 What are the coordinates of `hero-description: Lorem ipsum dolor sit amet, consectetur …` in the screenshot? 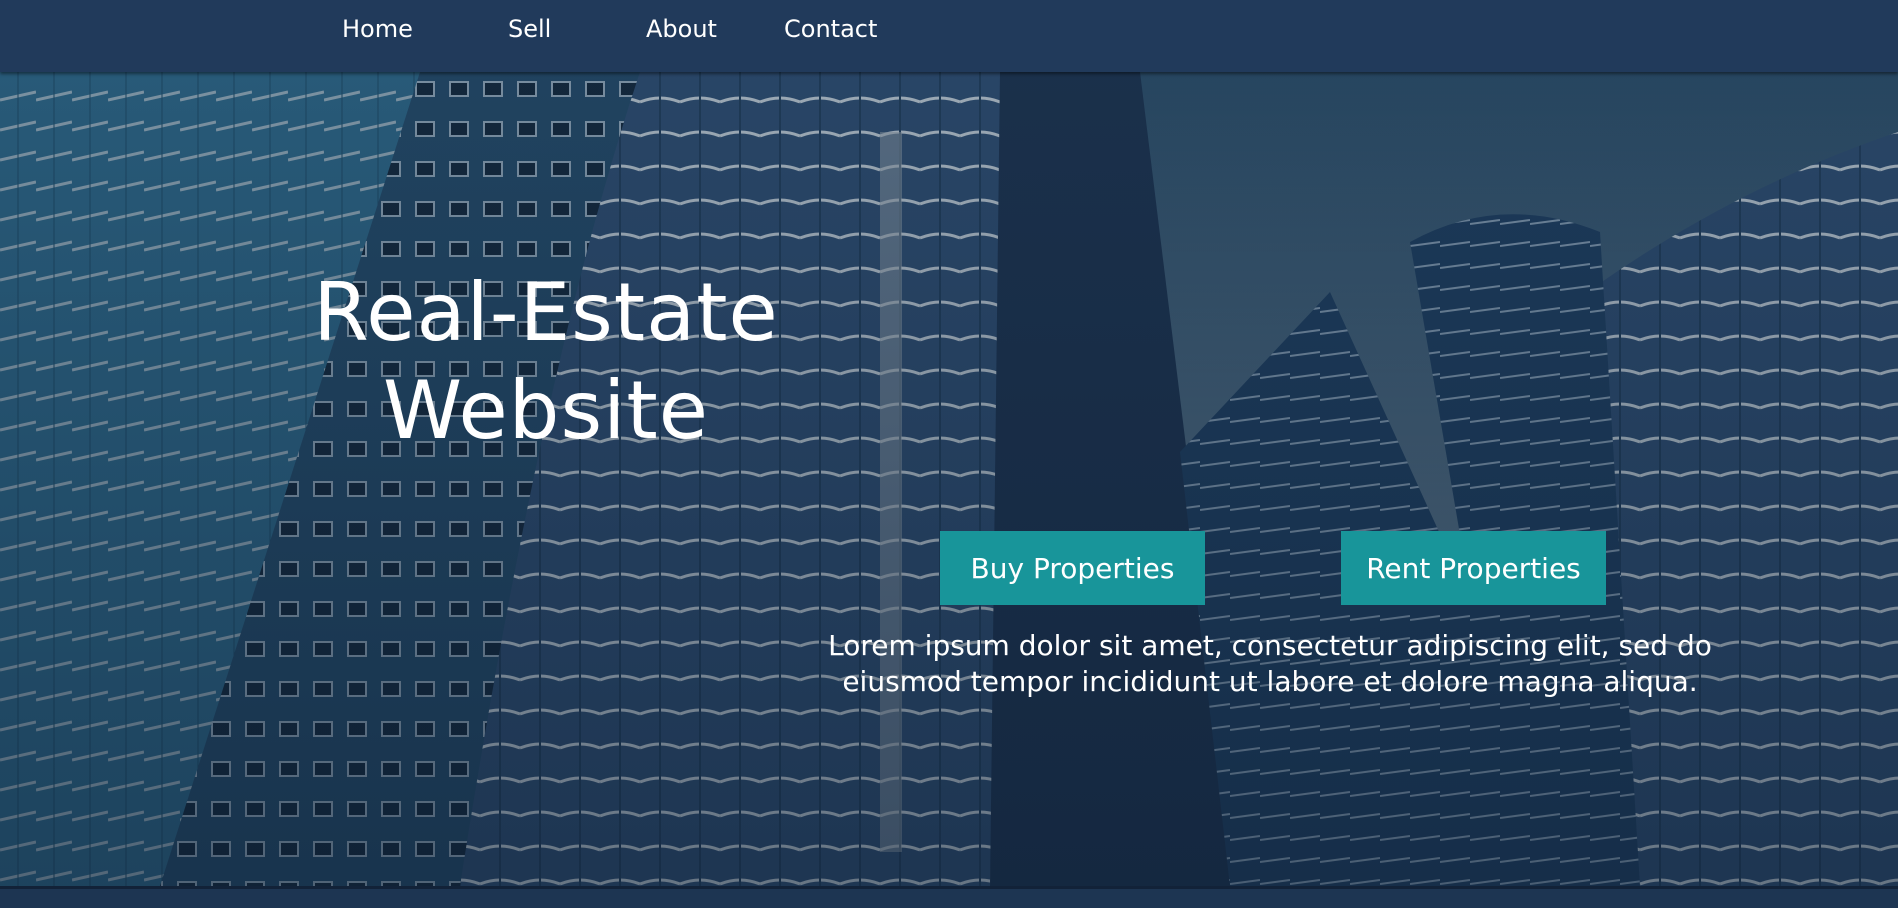 It's located at (1270, 663).